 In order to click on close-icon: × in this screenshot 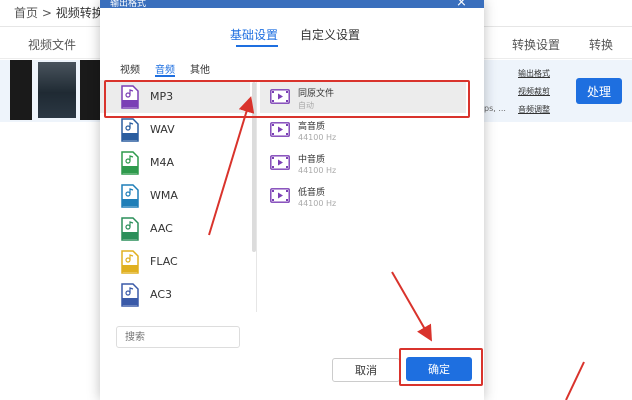, I will do `click(461, 5)`.